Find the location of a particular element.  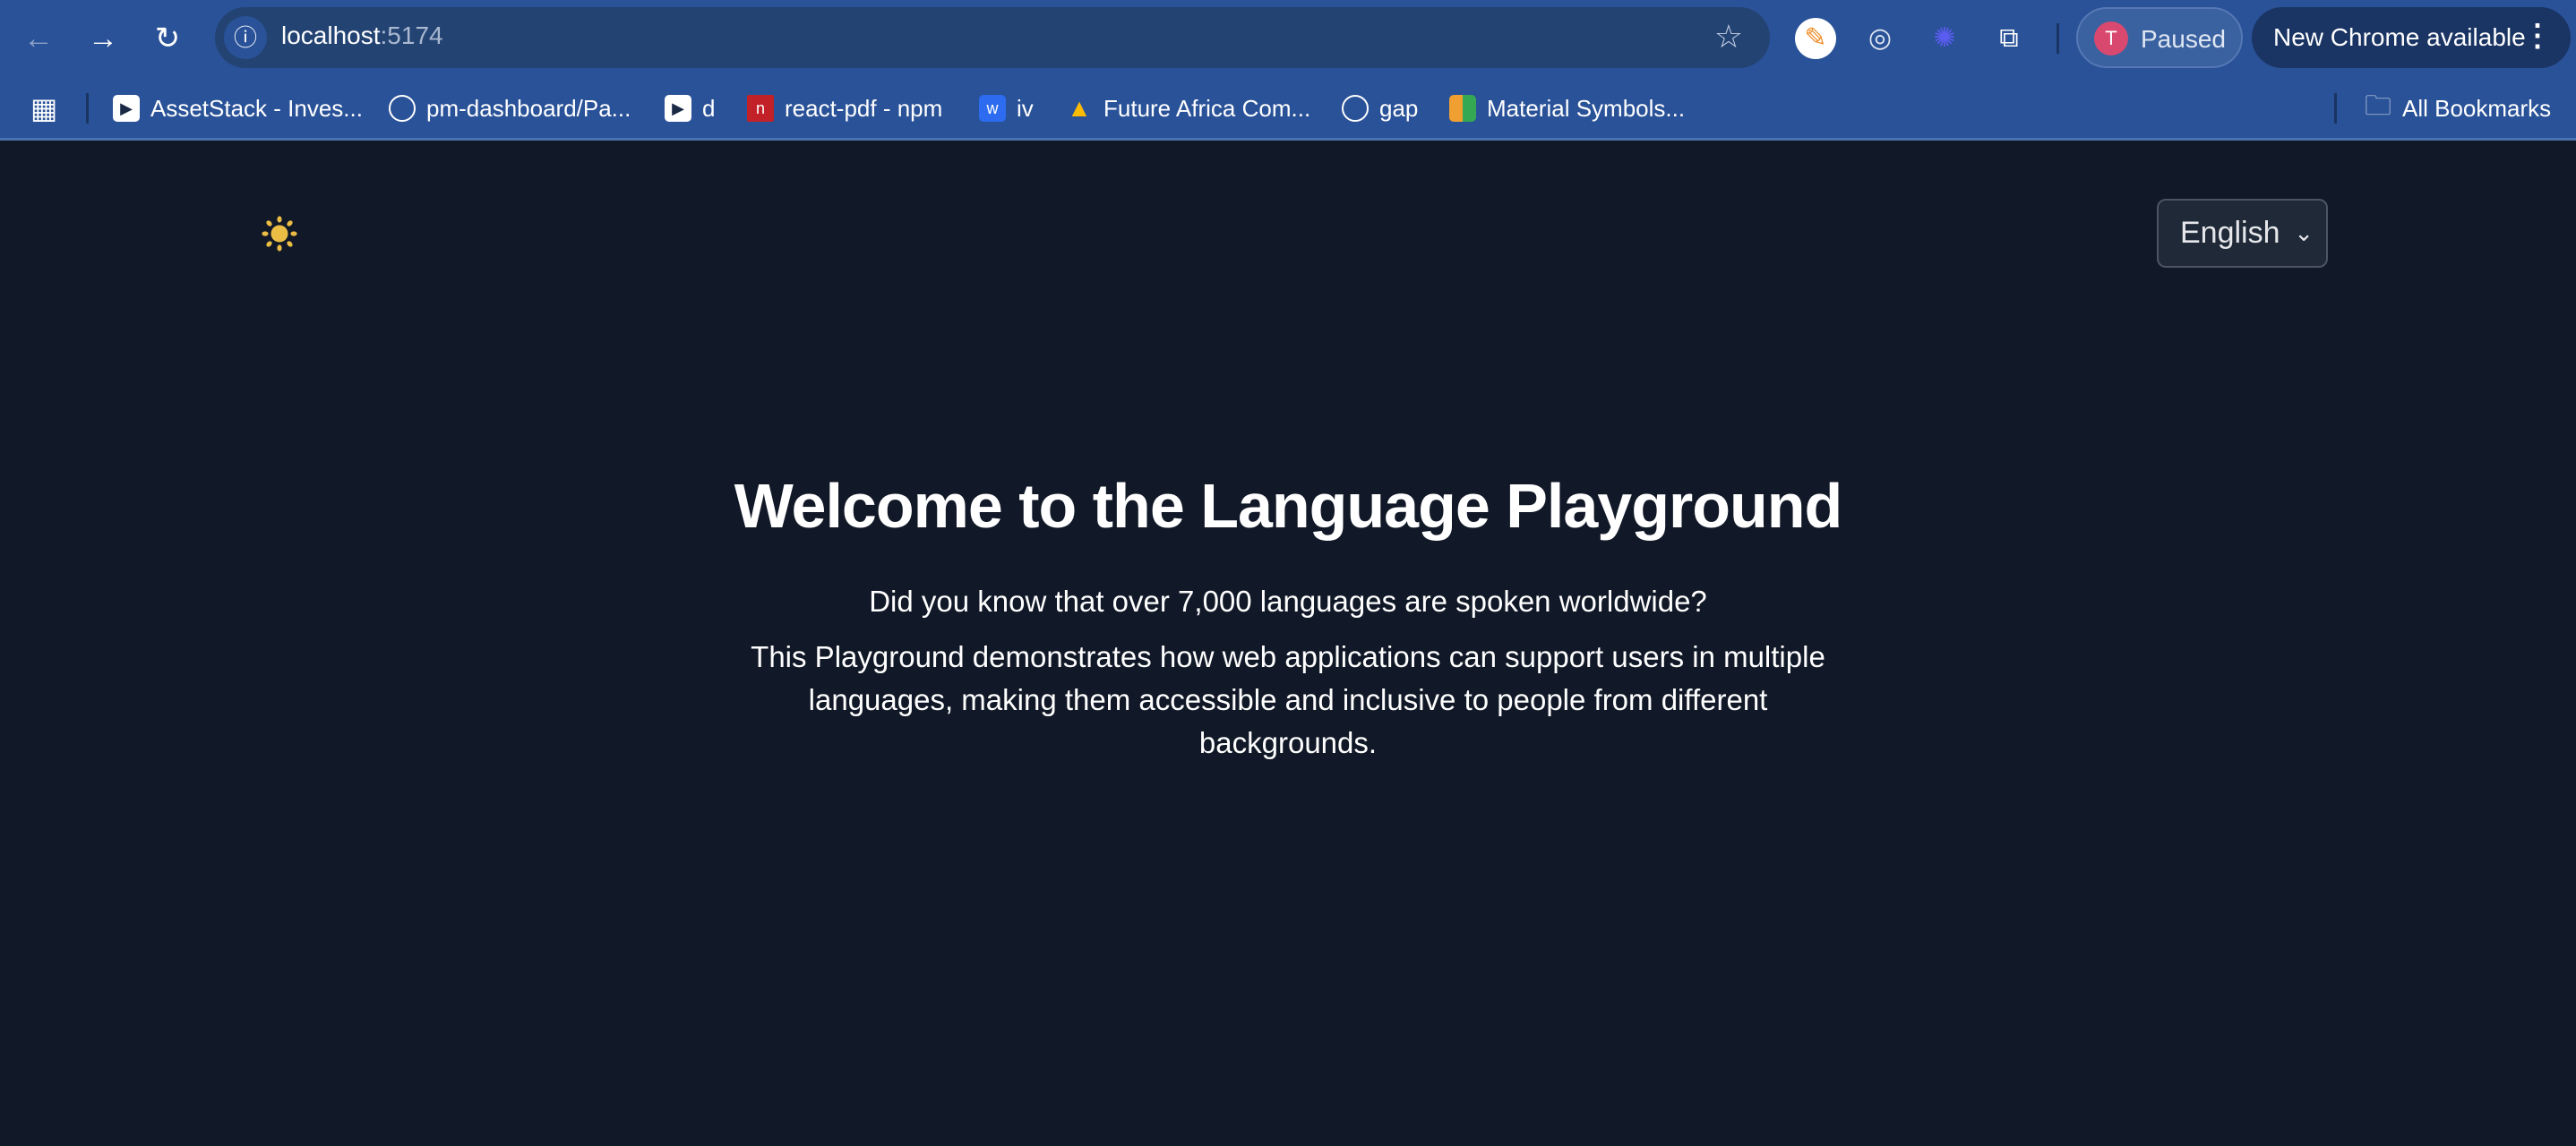

bookmark-label: gap is located at coordinates (1399, 108).